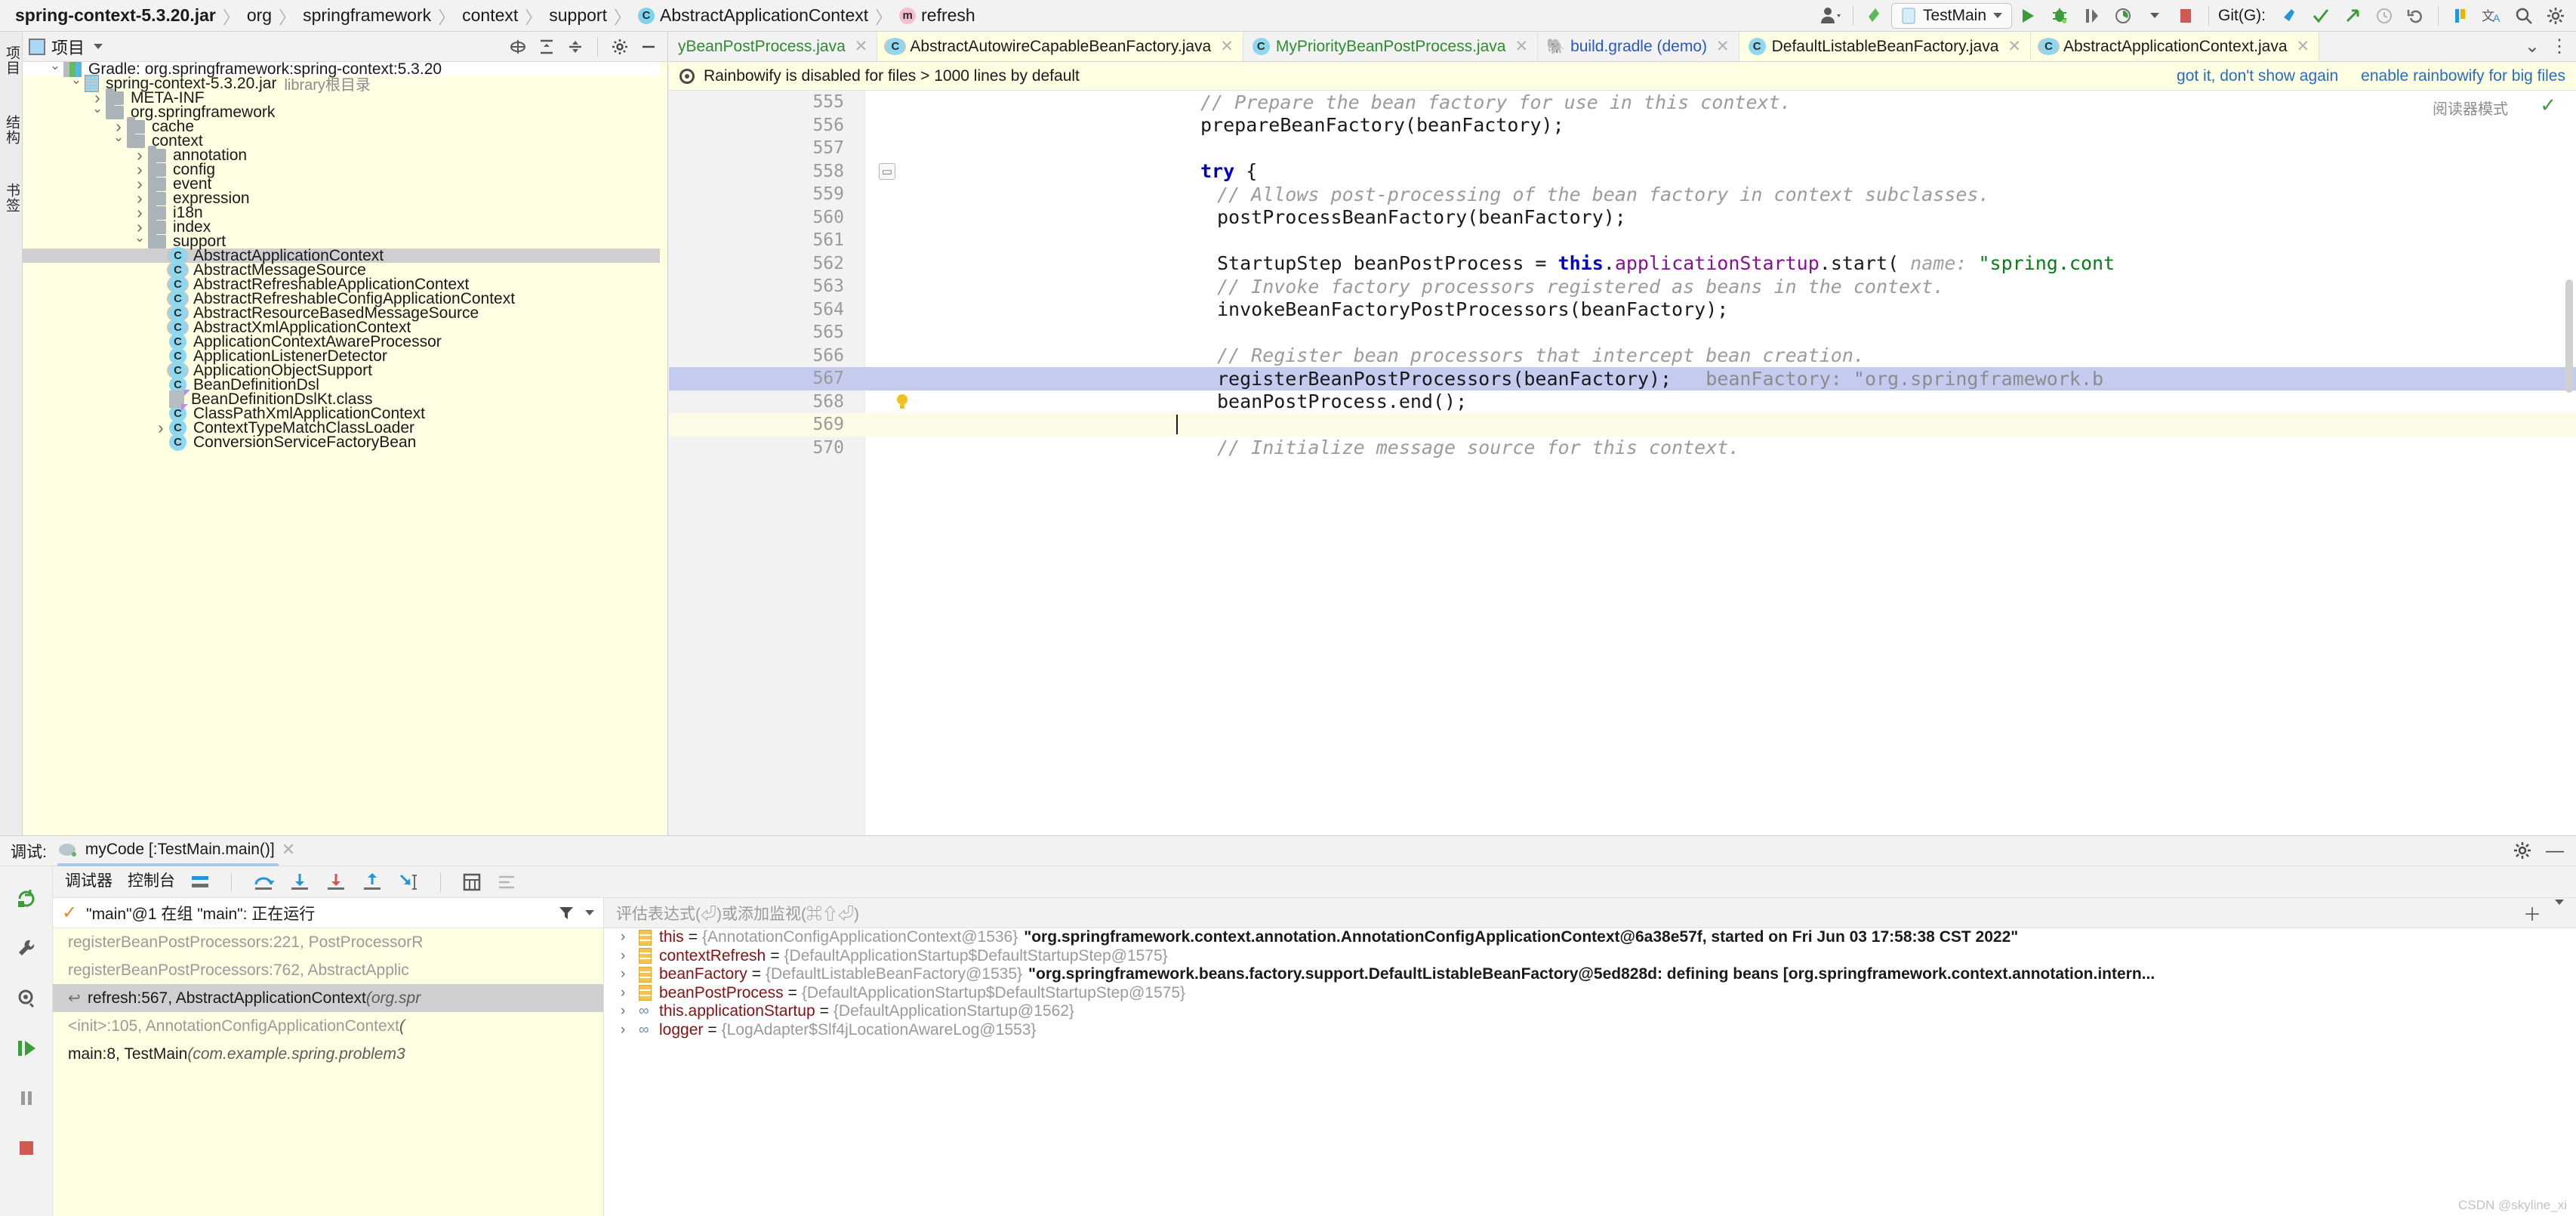  What do you see at coordinates (2470, 108) in the screenshot?
I see `reader-mode-label: 阅读器模式` at bounding box center [2470, 108].